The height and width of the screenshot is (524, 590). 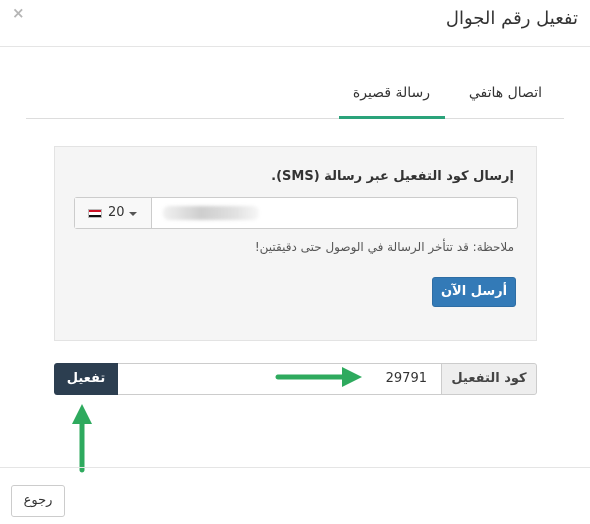 What do you see at coordinates (295, 23) in the screenshot?
I see `modal-header: × تفعيل رقم الجوال` at bounding box center [295, 23].